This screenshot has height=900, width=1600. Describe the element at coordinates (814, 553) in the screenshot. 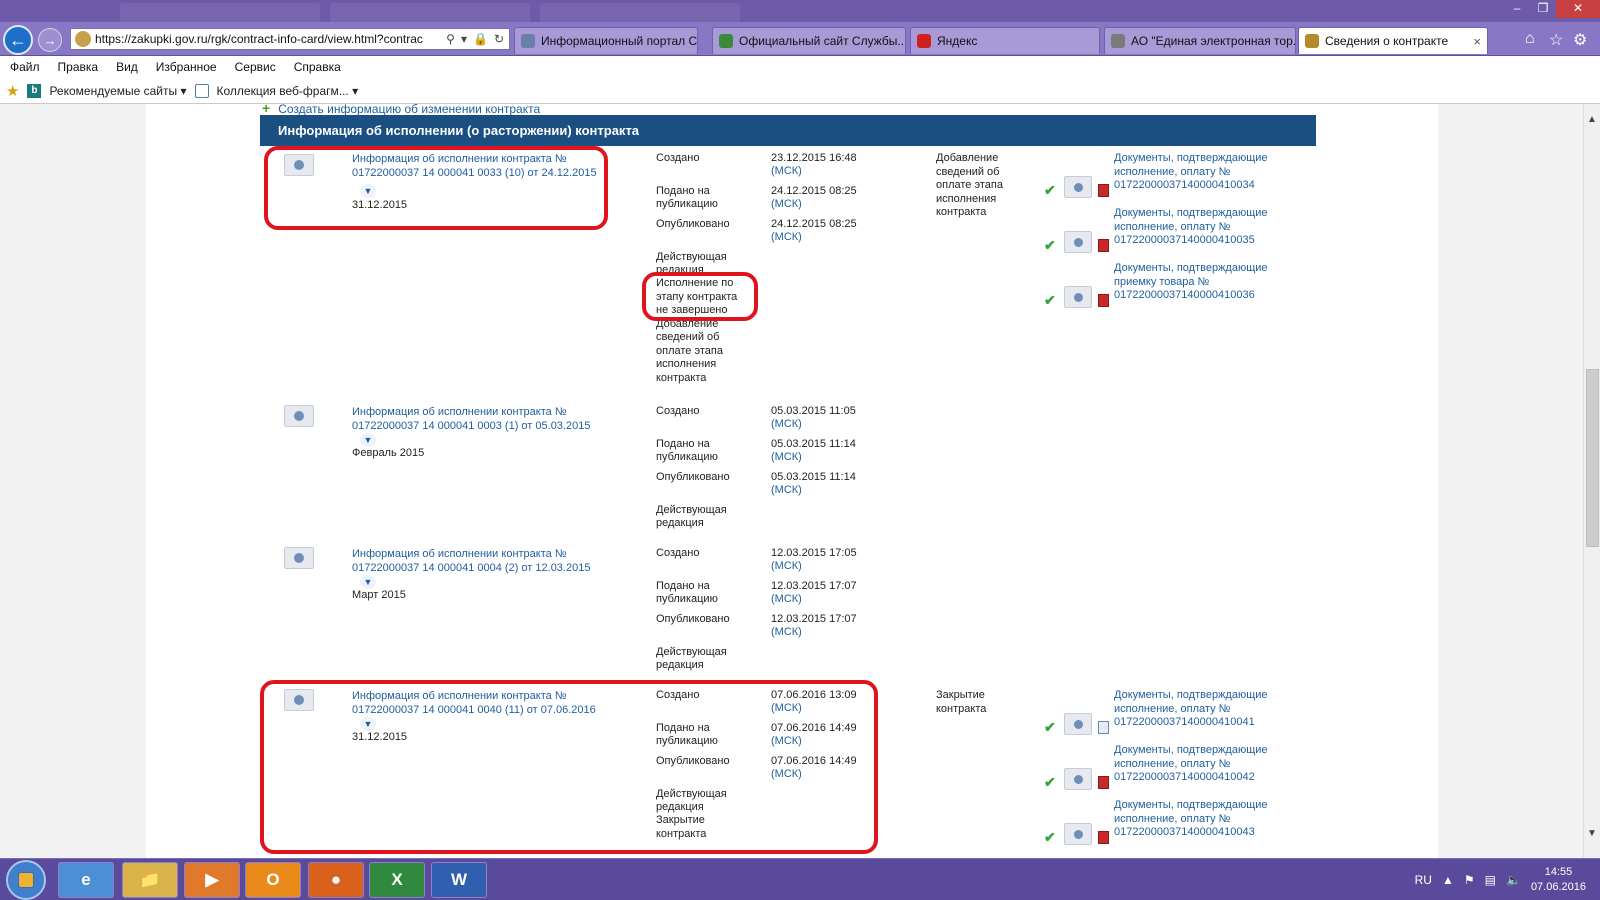

I see `created-date: 12.03.2015 17:05` at that location.